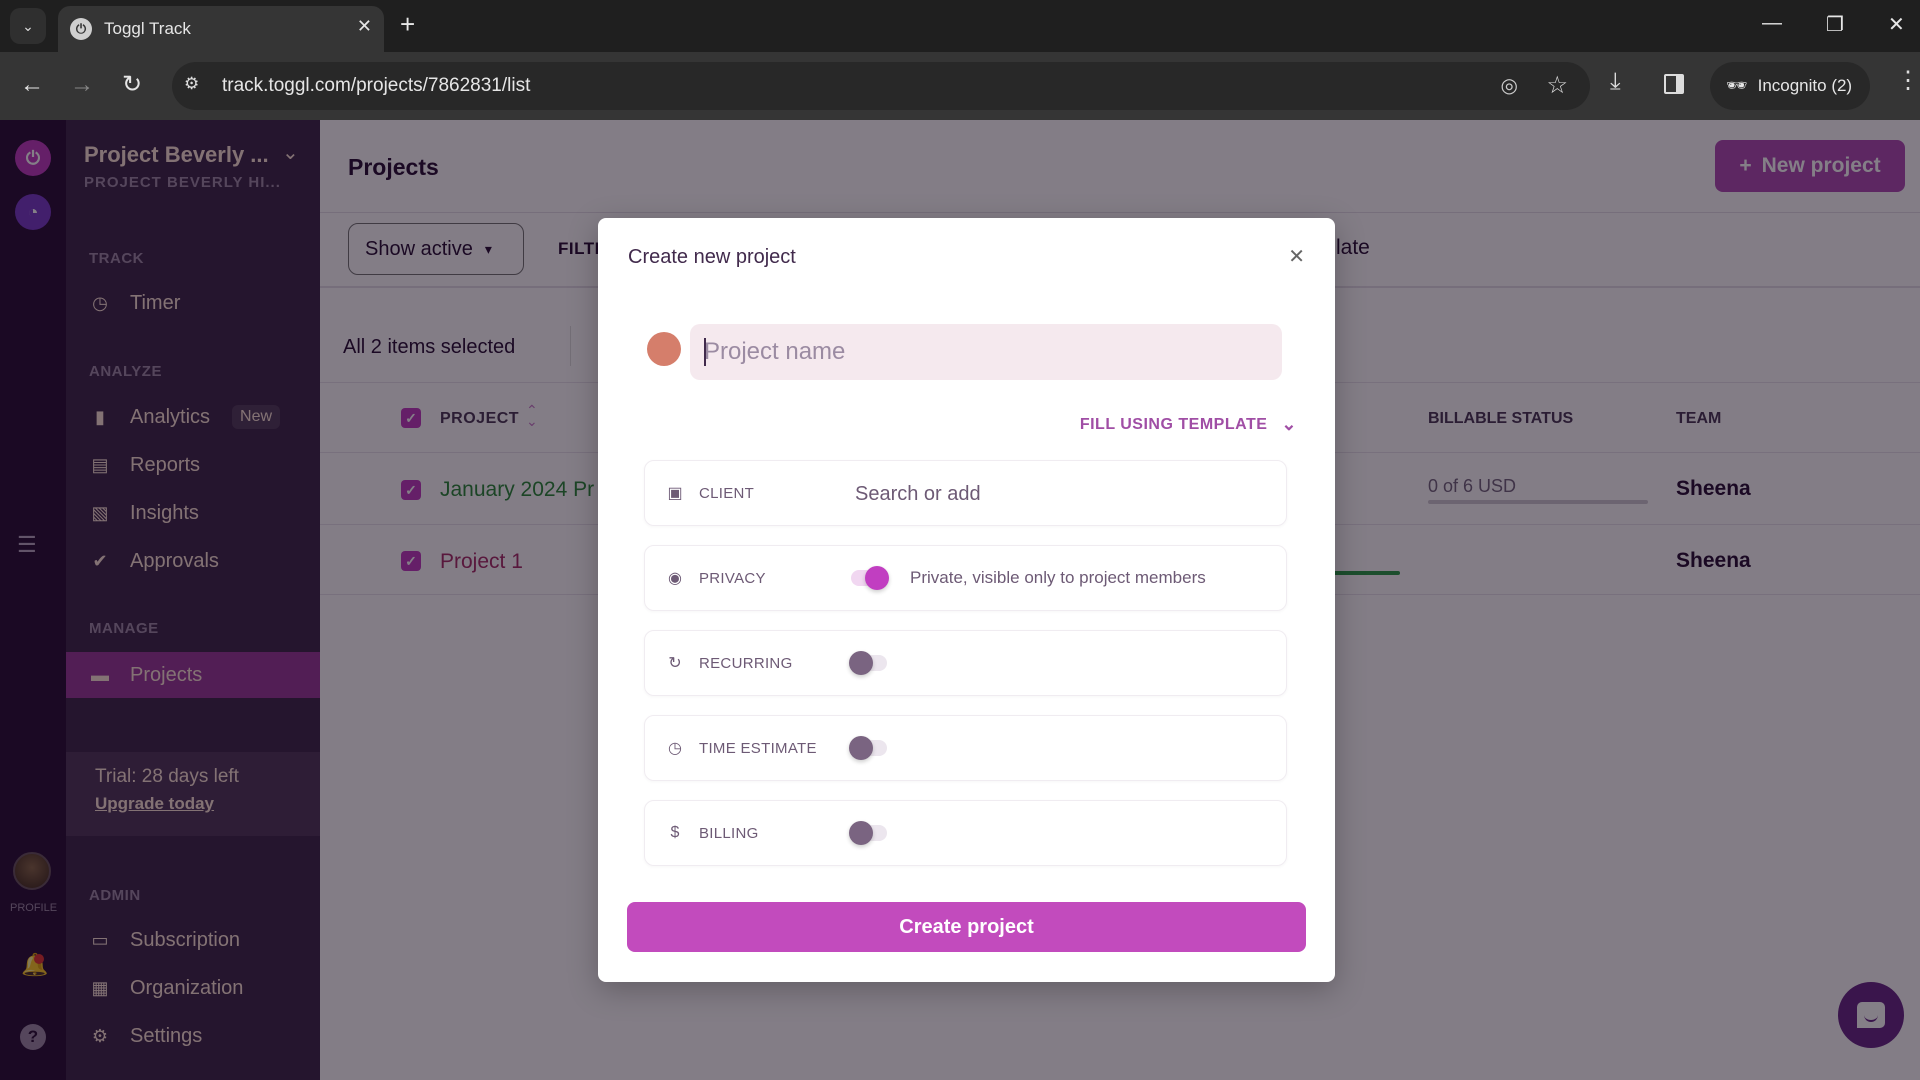 This screenshot has width=1920, height=1080. I want to click on recurring-toggle, so click(868, 663).